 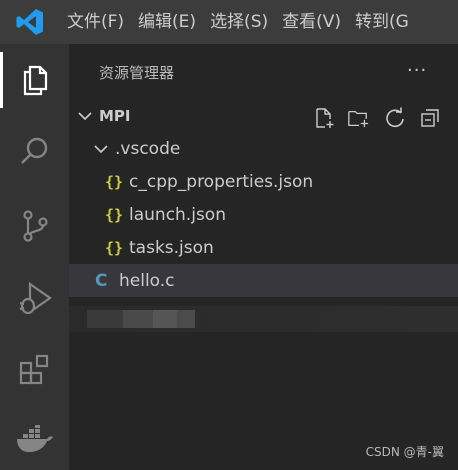 I want to click on file-label: tasks.json, so click(x=171, y=247).